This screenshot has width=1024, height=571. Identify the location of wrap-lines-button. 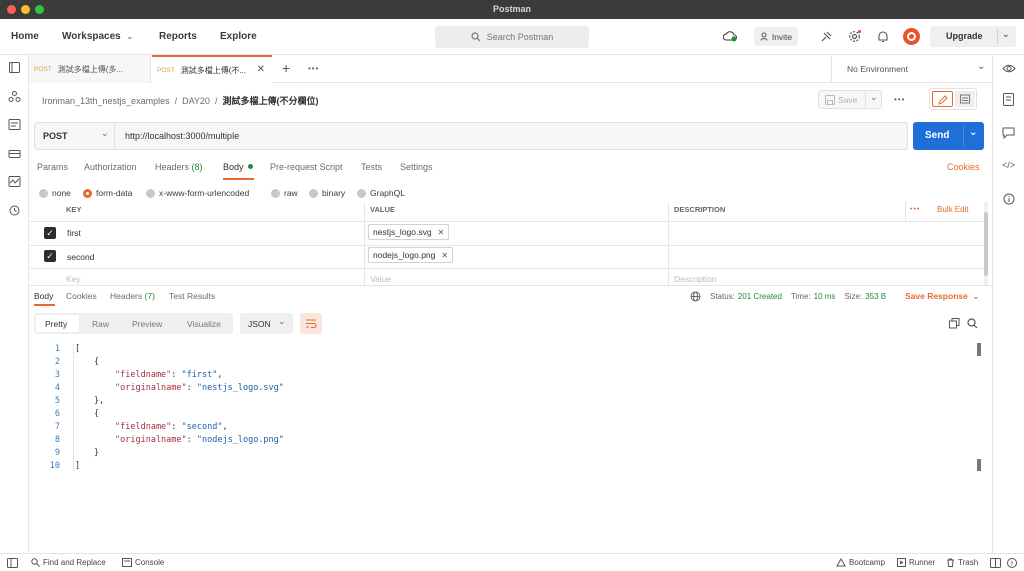
(311, 323).